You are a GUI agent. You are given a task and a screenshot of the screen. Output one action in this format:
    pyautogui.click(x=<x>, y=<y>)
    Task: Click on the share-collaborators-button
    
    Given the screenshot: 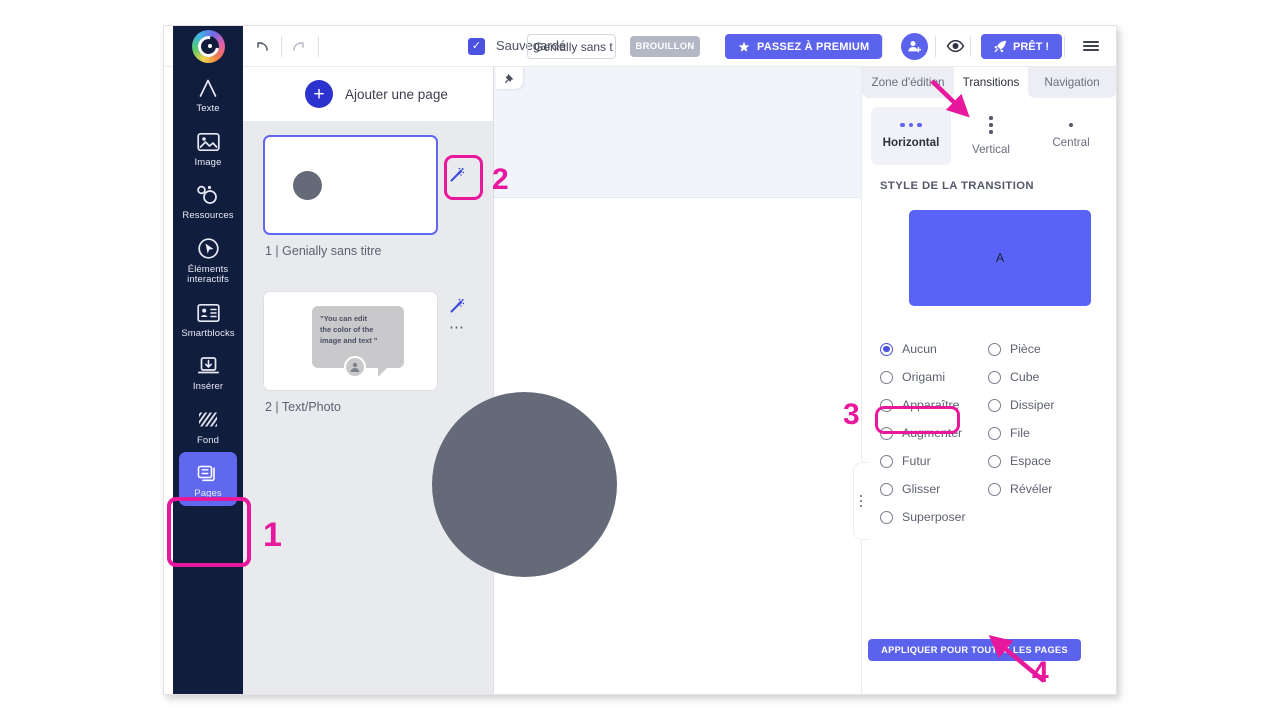 What is the action you would take?
    pyautogui.click(x=914, y=46)
    